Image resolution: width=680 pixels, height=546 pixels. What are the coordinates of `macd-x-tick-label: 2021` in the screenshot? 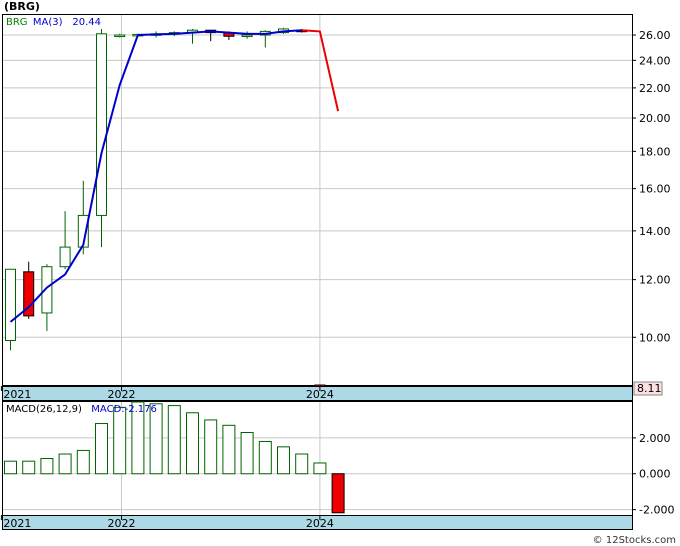 It's located at (17, 523).